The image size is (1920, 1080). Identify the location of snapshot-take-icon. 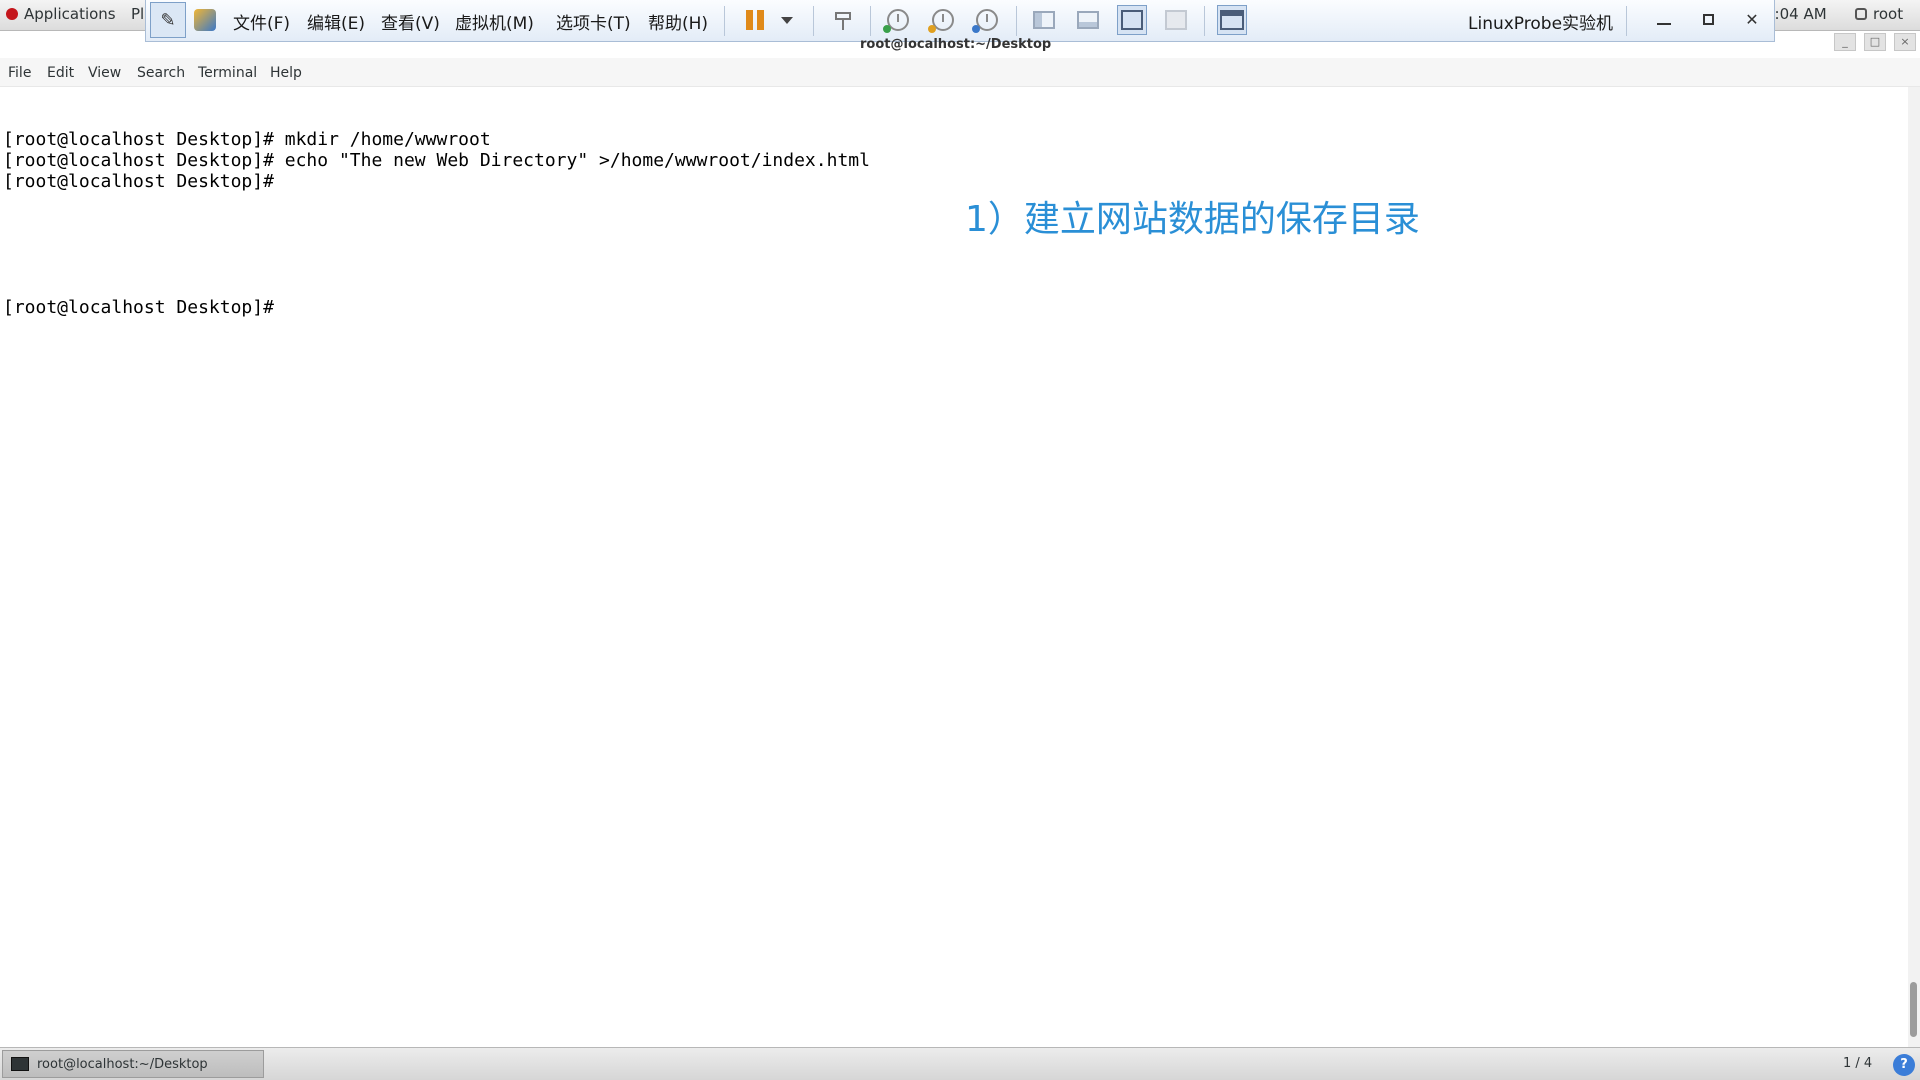
(896, 21).